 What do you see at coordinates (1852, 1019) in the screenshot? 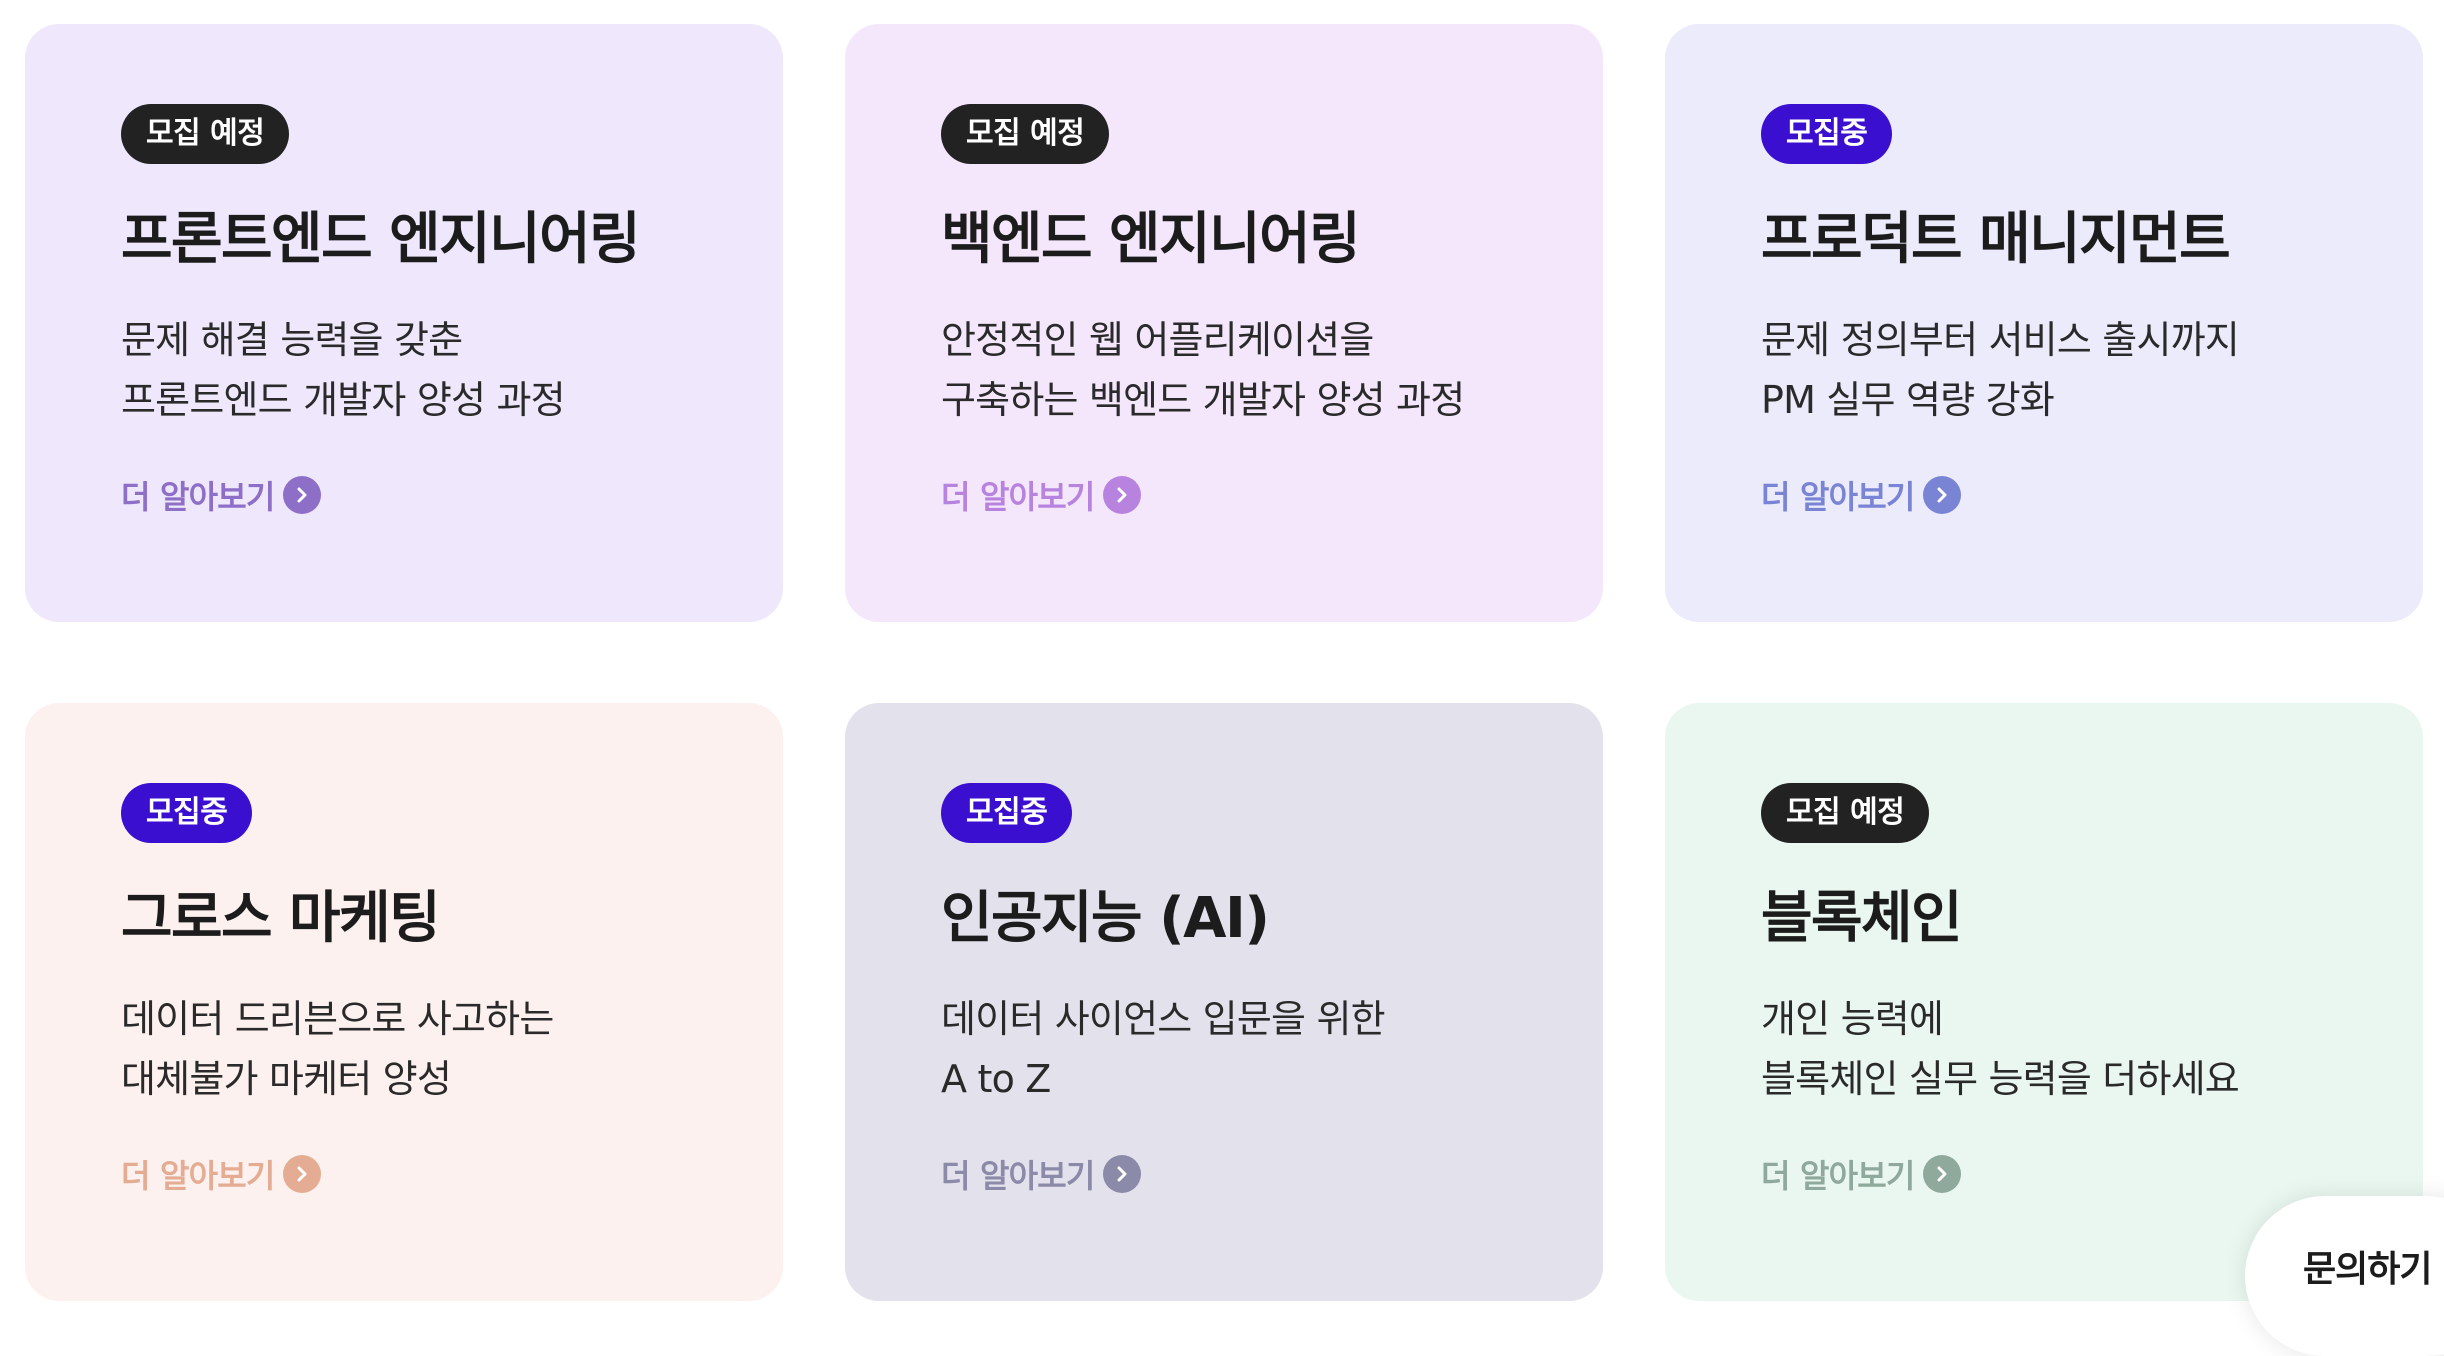
I see `course-description-line: 개인 능력에` at bounding box center [1852, 1019].